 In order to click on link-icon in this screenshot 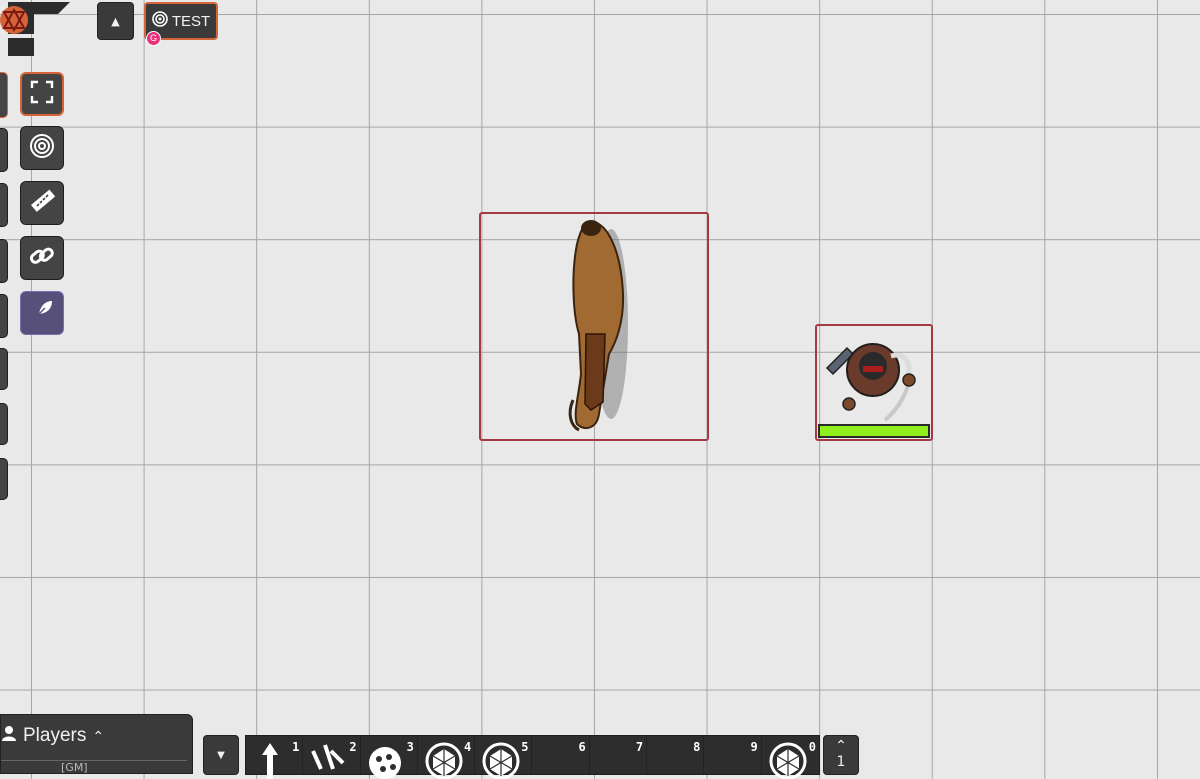, I will do `click(42, 258)`.